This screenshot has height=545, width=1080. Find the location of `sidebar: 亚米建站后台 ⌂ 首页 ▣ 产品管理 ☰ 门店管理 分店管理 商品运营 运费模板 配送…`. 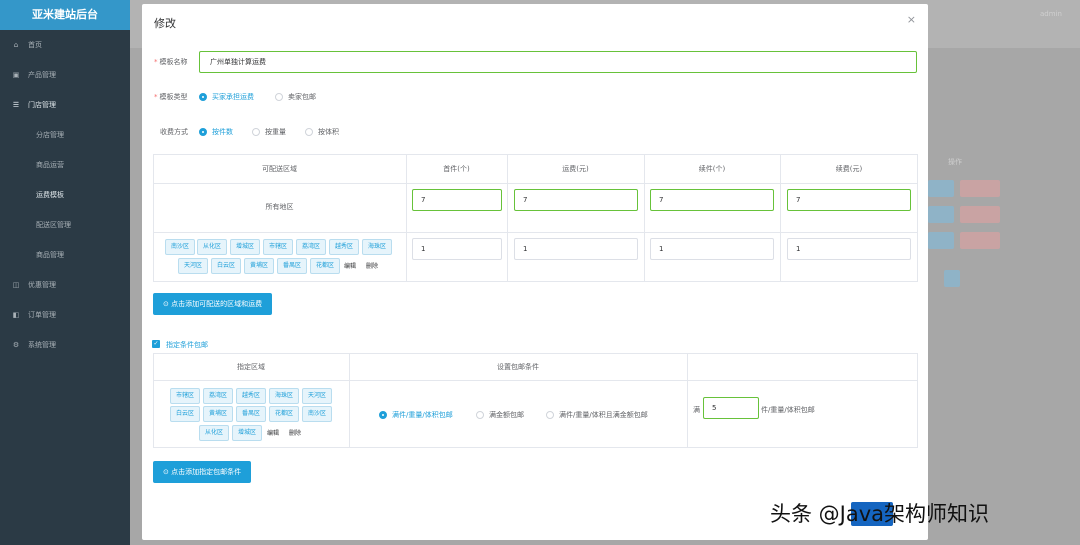

sidebar: 亚米建站后台 ⌂ 首页 ▣ 产品管理 ☰ 门店管理 分店管理 商品运营 运费模板 配送… is located at coordinates (65, 272).